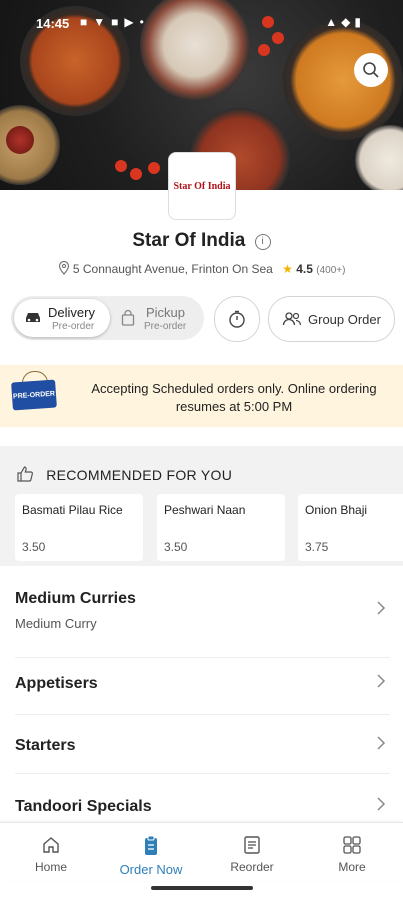  I want to click on receipt-icon, so click(252, 845).